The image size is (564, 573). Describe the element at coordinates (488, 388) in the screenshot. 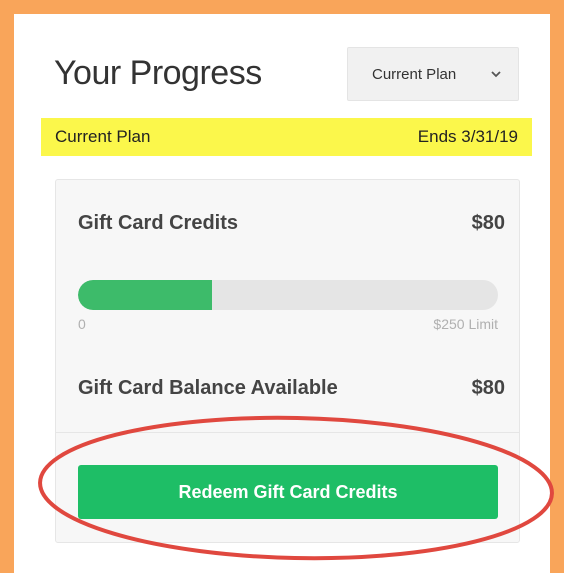

I see `balance-amount: $80` at that location.